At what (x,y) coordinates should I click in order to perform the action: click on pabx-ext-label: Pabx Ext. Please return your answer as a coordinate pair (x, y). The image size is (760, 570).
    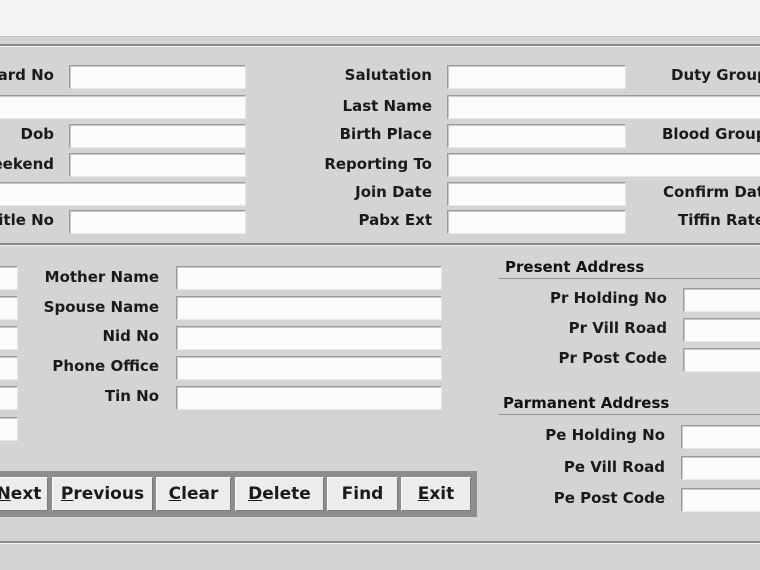
    Looking at the image, I should click on (395, 220).